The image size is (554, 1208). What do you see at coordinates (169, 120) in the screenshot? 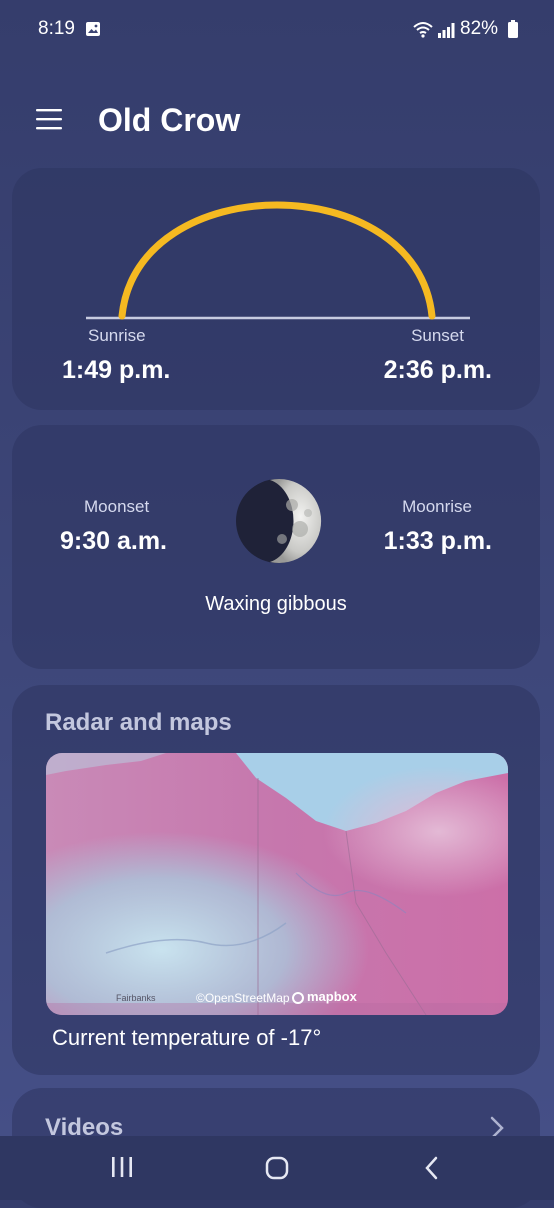
I see `city-title: Old Crow` at bounding box center [169, 120].